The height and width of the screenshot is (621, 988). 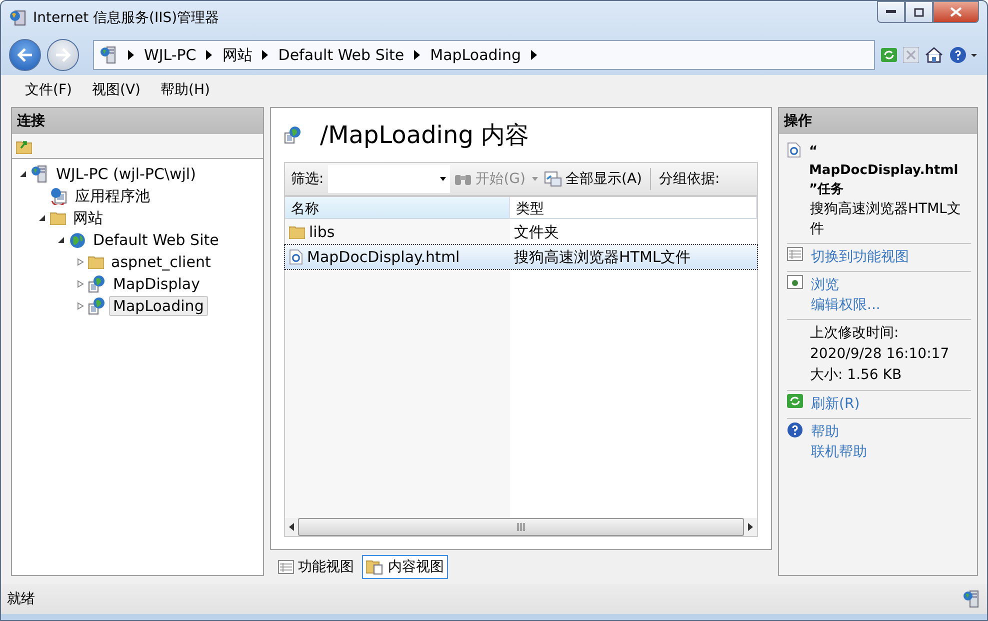 What do you see at coordinates (375, 567) in the screenshot?
I see `folder-page-icon` at bounding box center [375, 567].